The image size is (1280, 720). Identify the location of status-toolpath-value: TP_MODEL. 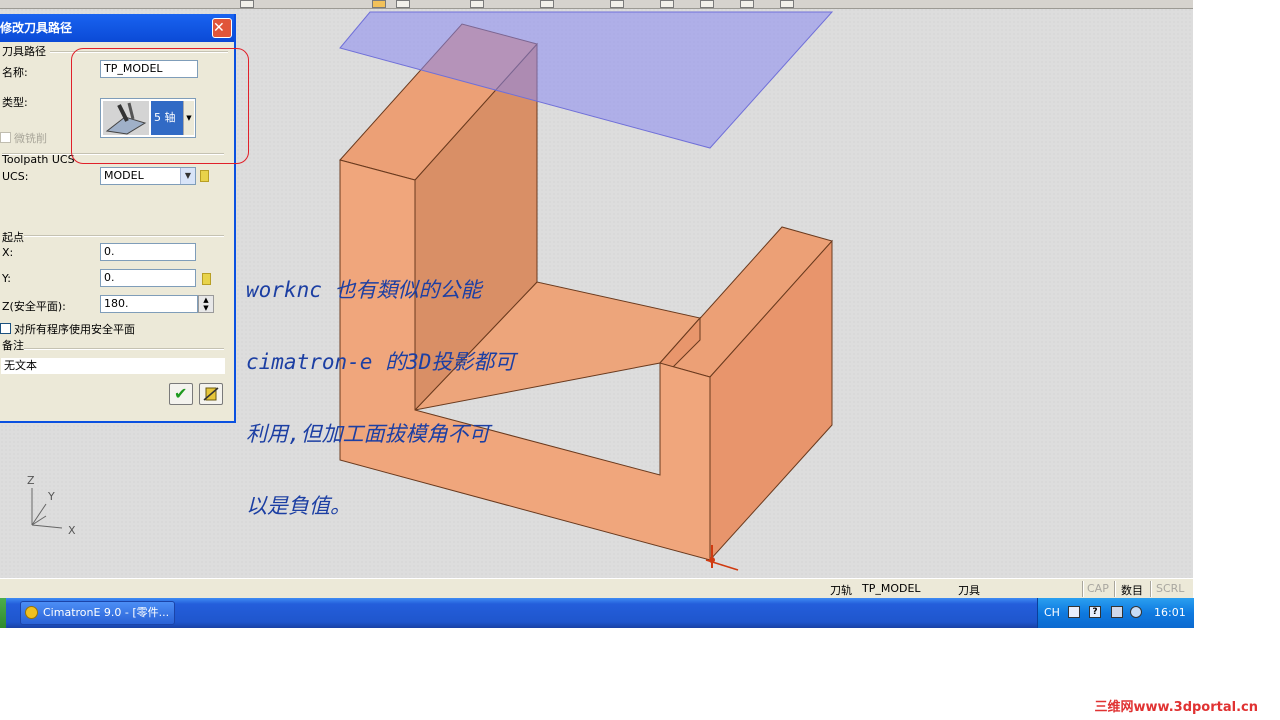
(891, 588).